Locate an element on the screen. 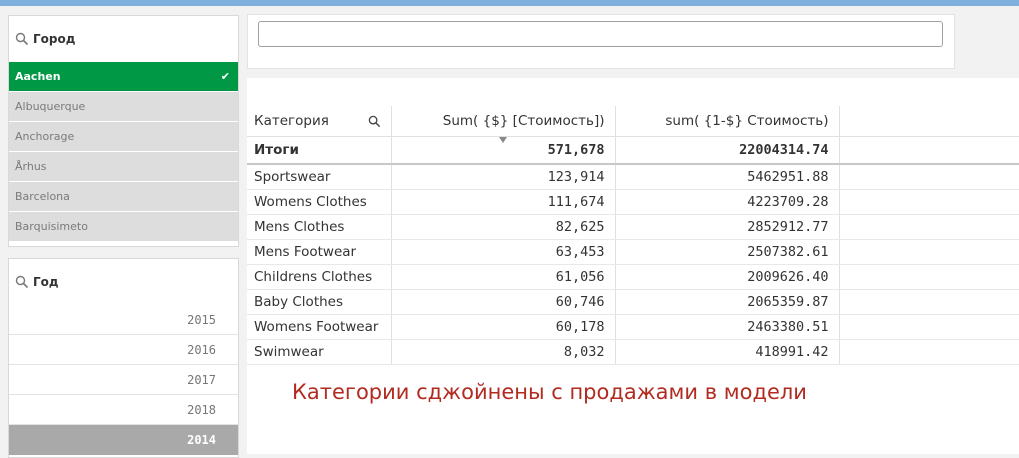  column-header-label: sum( {1-$} Стоимость) is located at coordinates (747, 120).